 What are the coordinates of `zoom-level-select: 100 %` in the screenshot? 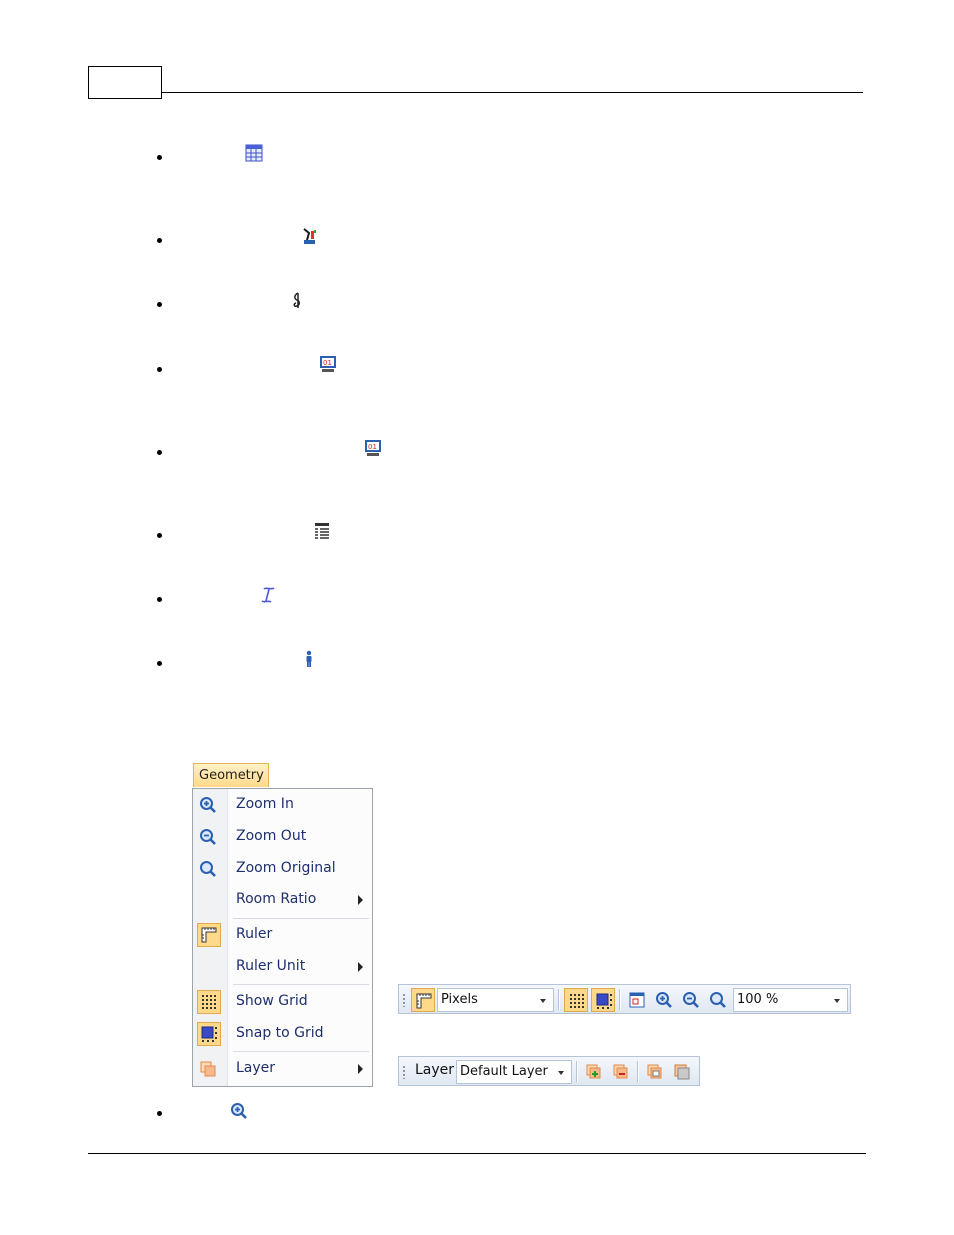 It's located at (790, 1000).